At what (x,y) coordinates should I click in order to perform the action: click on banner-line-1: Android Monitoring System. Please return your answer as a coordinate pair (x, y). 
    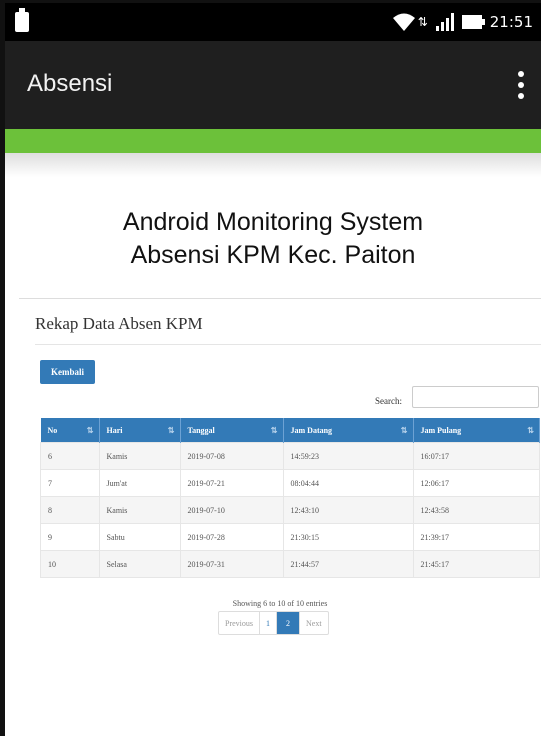
    Looking at the image, I should click on (273, 222).